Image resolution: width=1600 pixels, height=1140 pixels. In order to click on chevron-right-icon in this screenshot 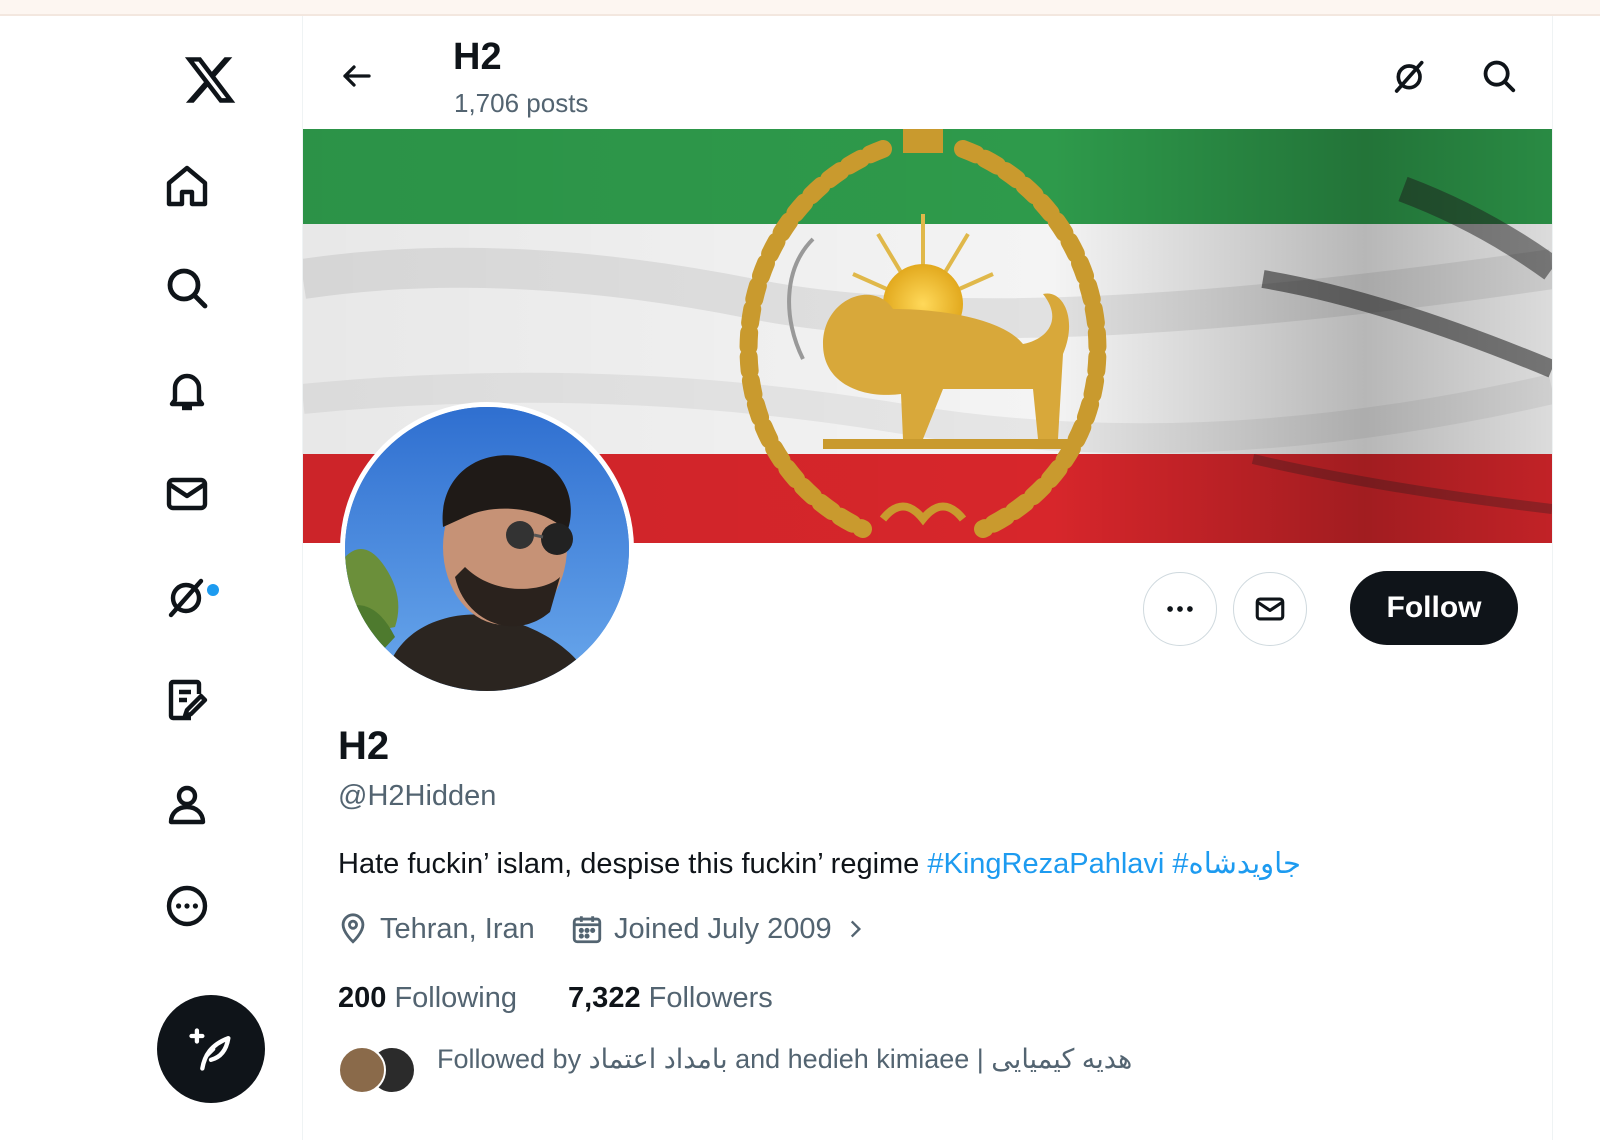, I will do `click(855, 929)`.